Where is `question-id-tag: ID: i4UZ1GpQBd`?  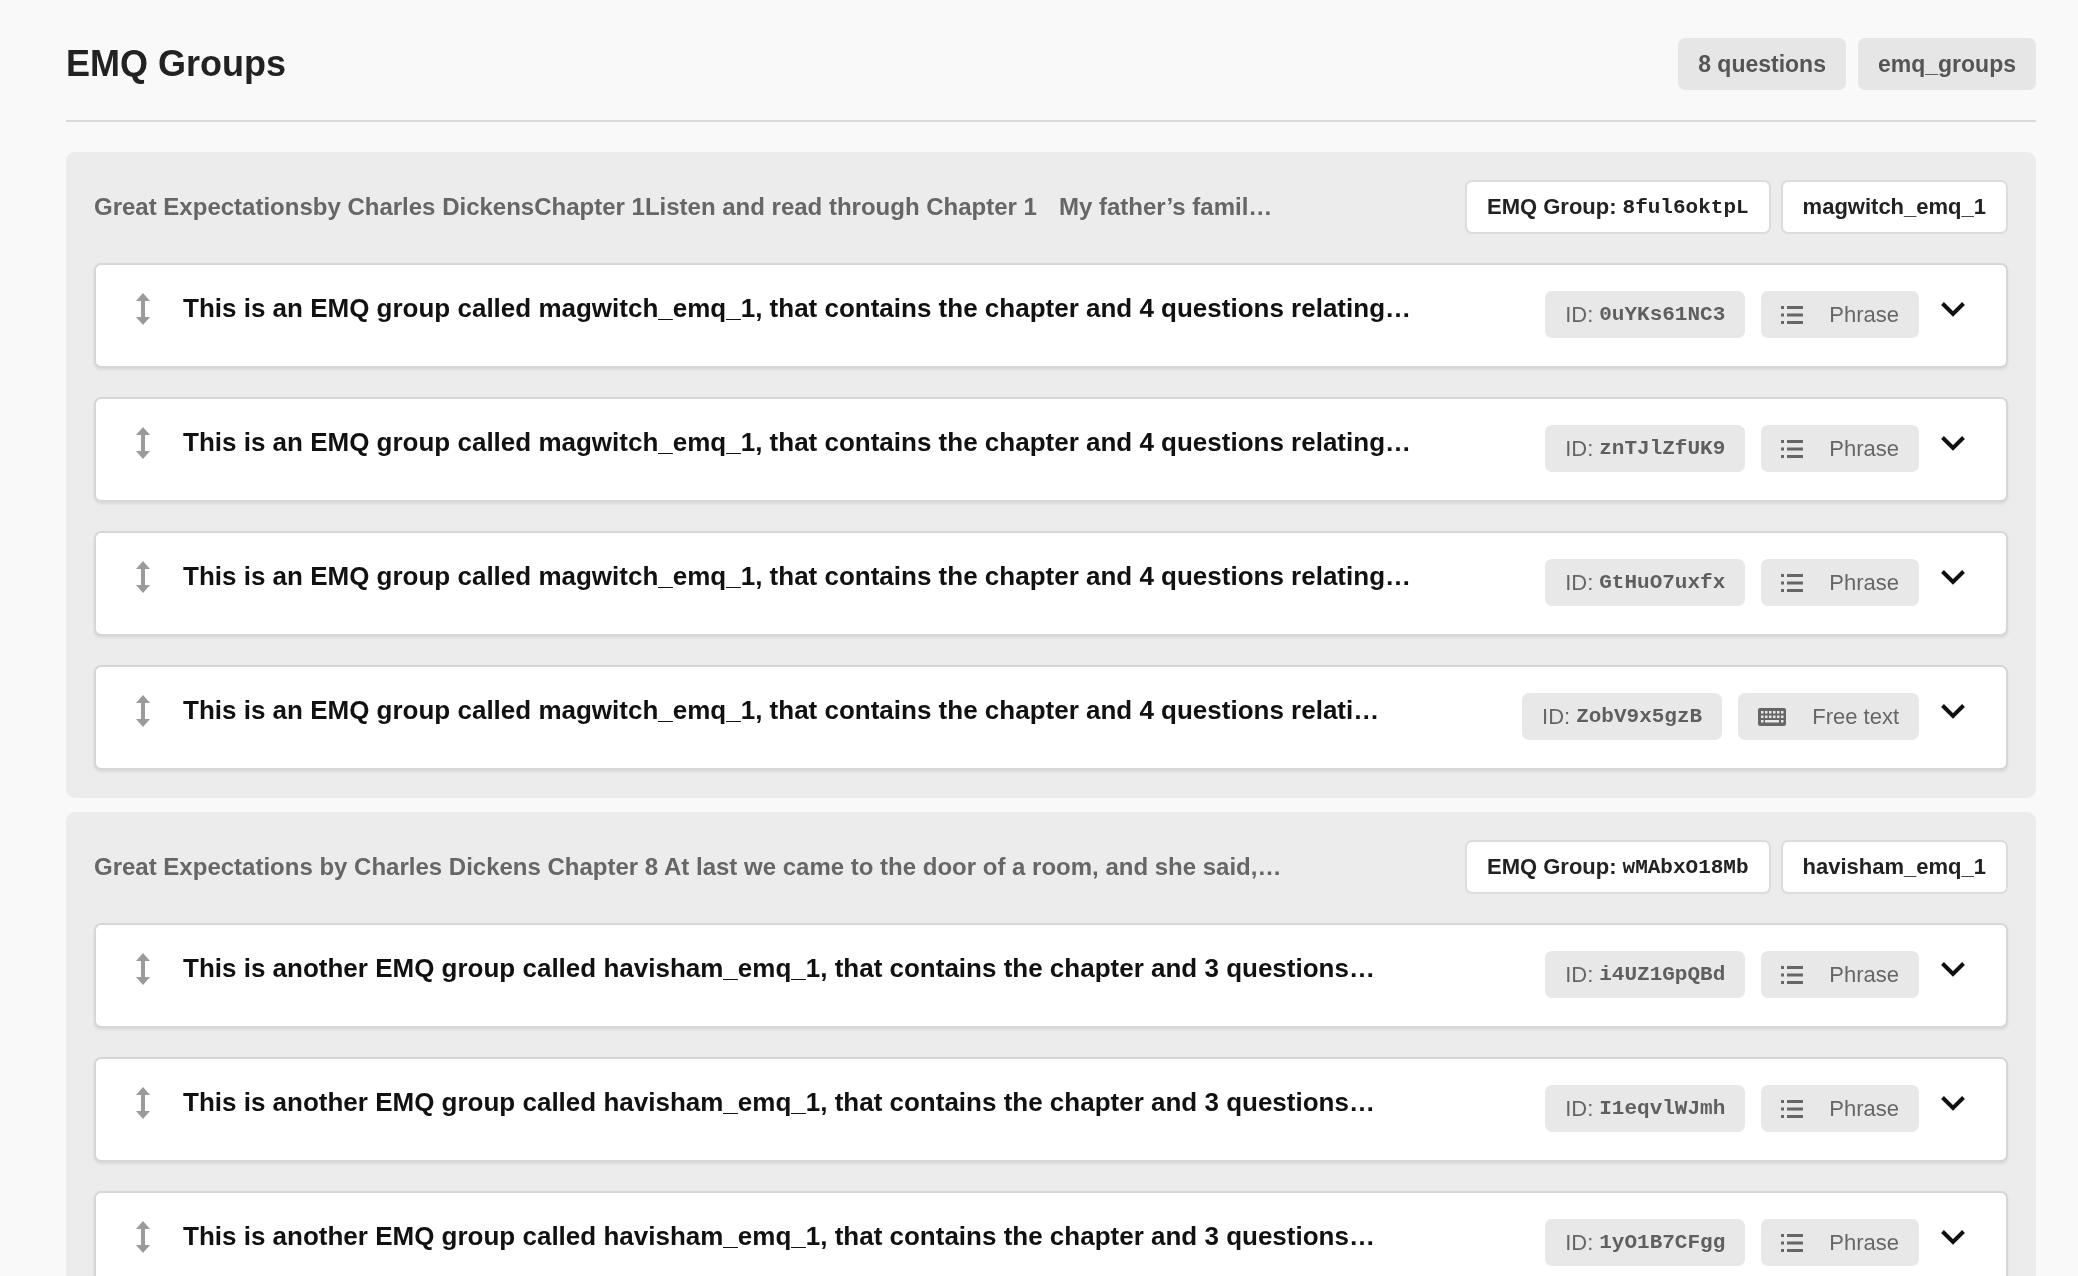 question-id-tag: ID: i4UZ1GpQBd is located at coordinates (1645, 974).